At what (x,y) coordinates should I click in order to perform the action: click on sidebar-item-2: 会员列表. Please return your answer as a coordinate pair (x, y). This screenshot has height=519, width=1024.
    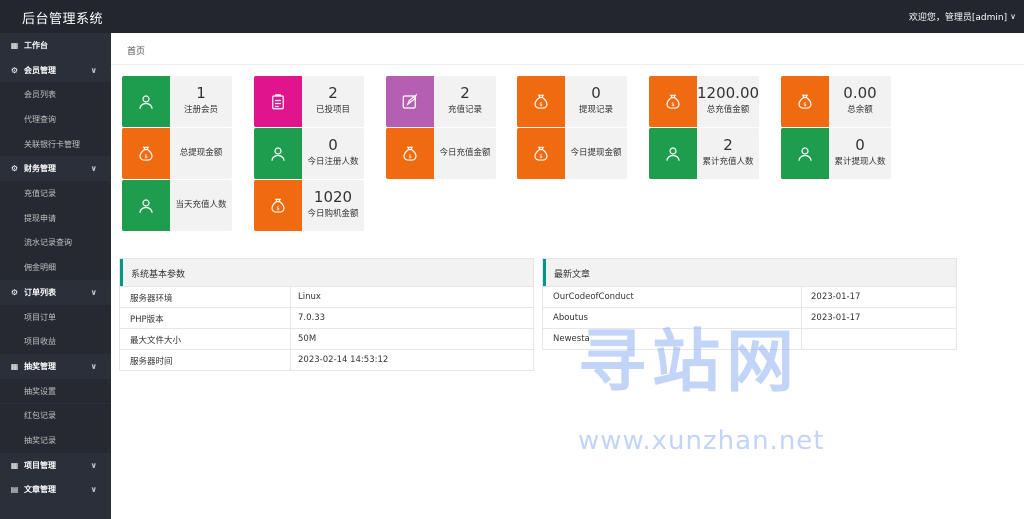
    Looking at the image, I should click on (55, 95).